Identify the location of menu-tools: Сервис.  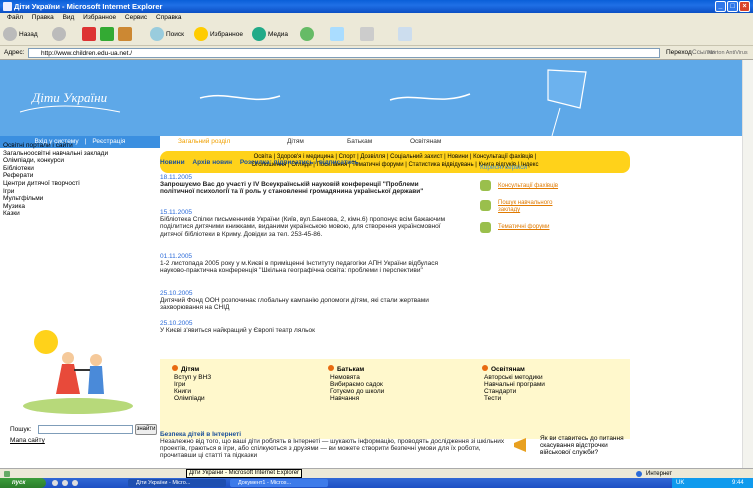
(136, 17).